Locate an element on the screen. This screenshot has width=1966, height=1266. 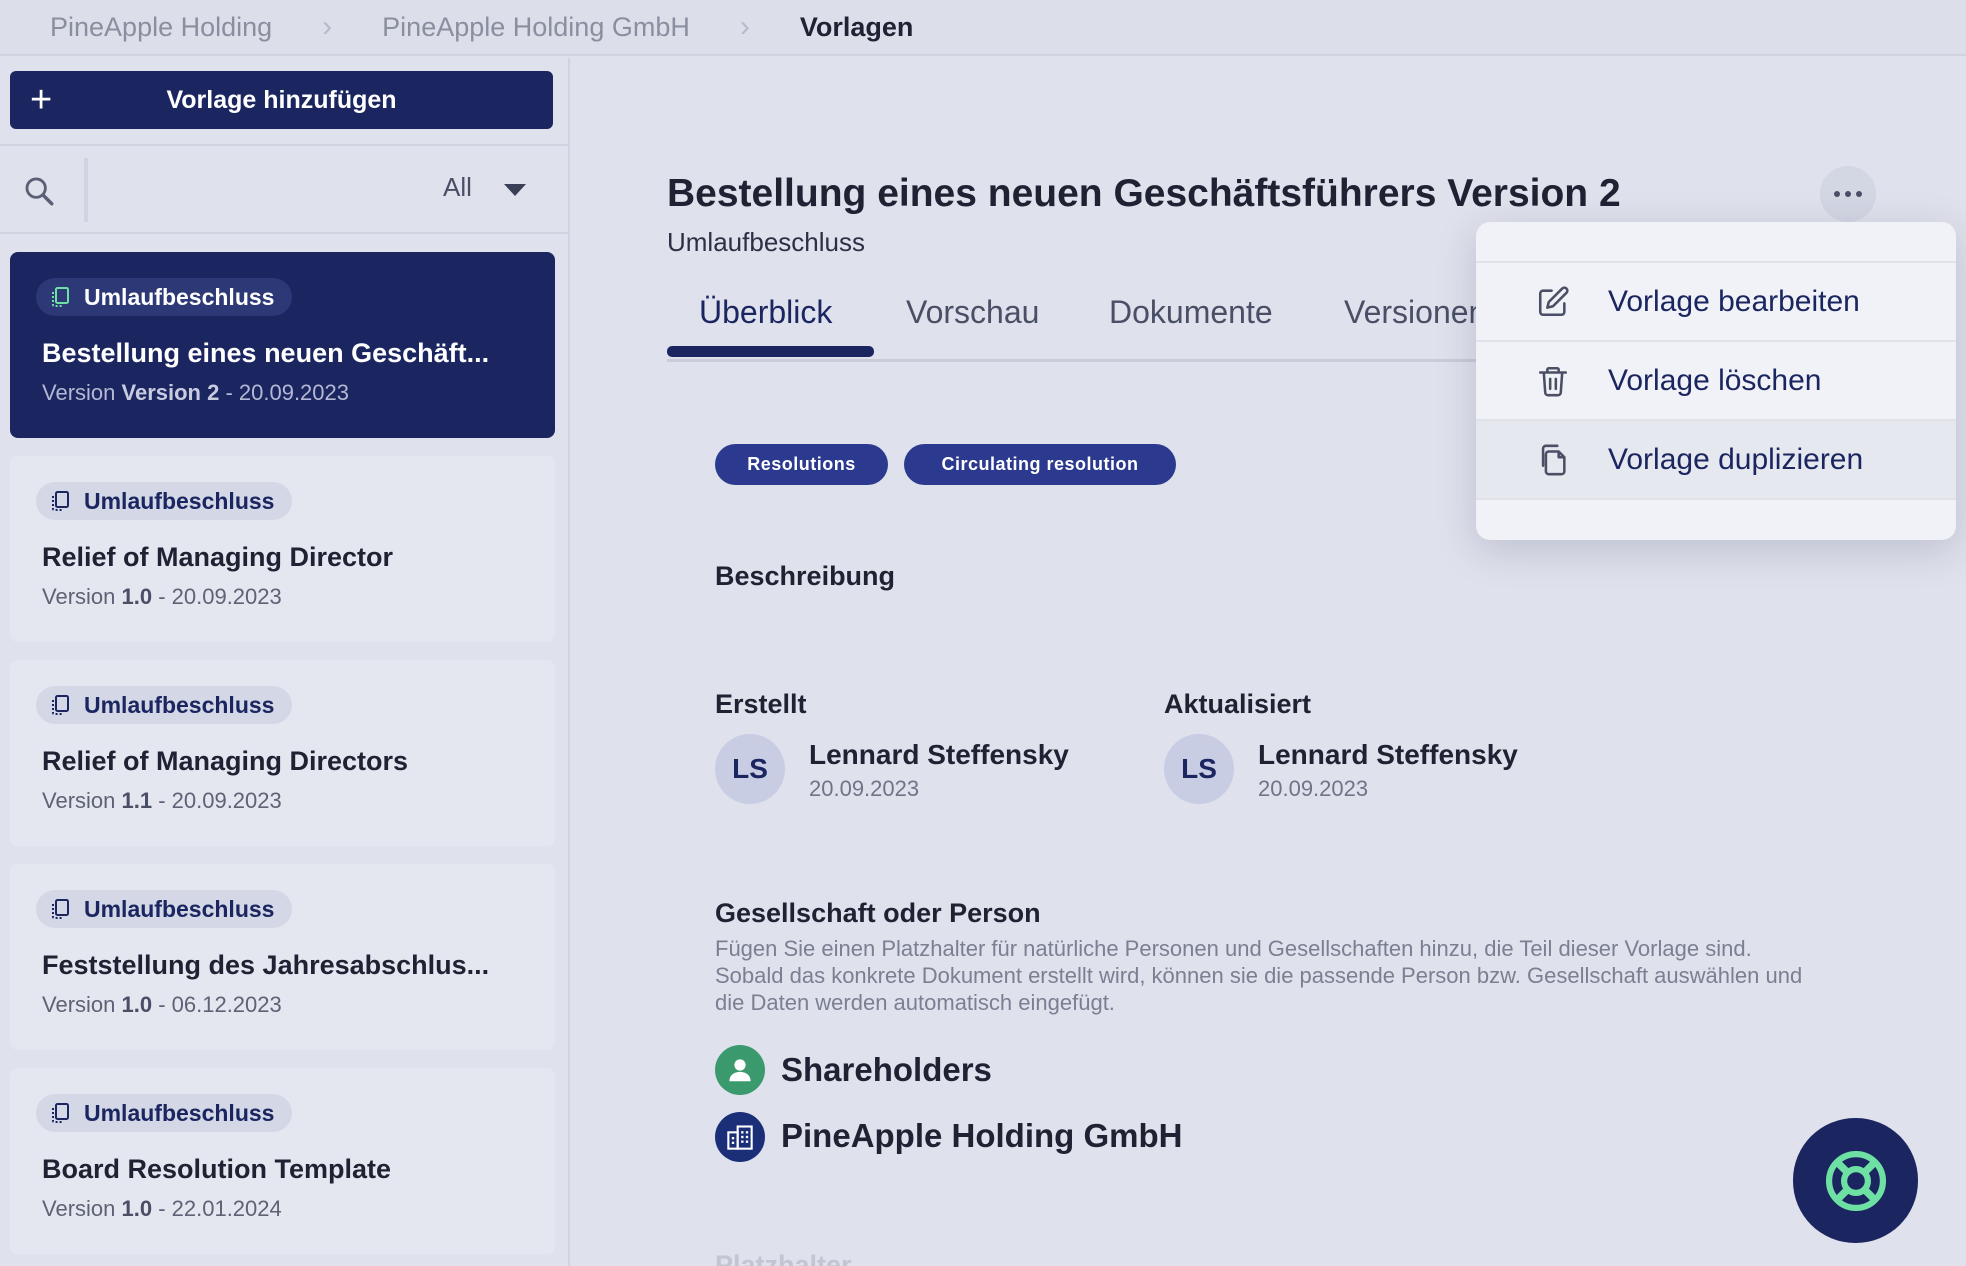
menu-item-label: Vorlage löschen is located at coordinates (1715, 380).